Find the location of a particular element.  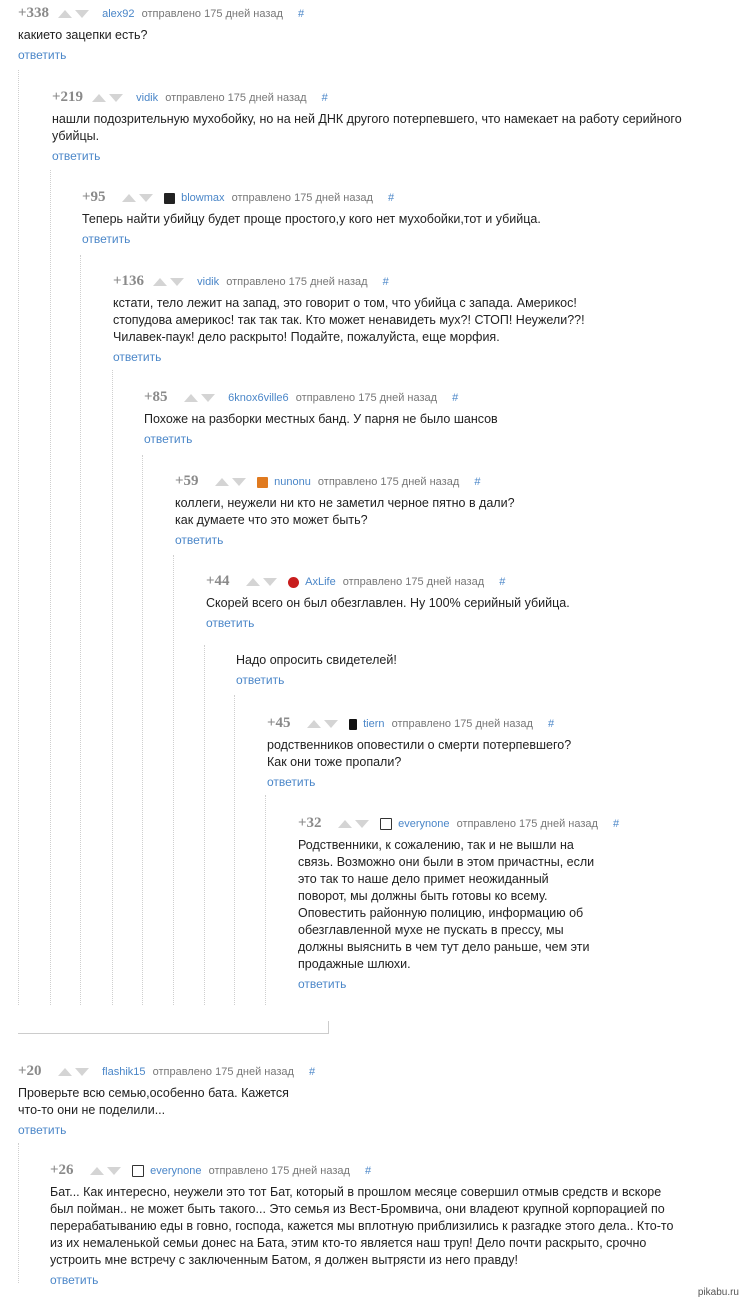

comment-rating: +26 is located at coordinates (62, 1170).